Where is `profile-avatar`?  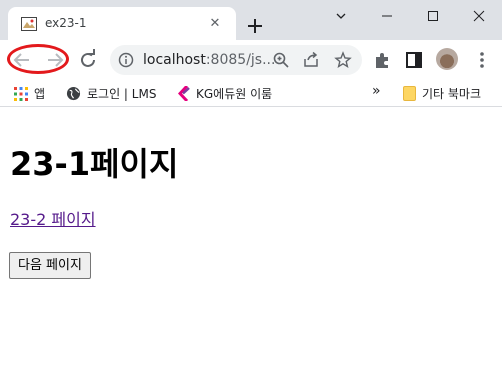
profile-avatar is located at coordinates (447, 59).